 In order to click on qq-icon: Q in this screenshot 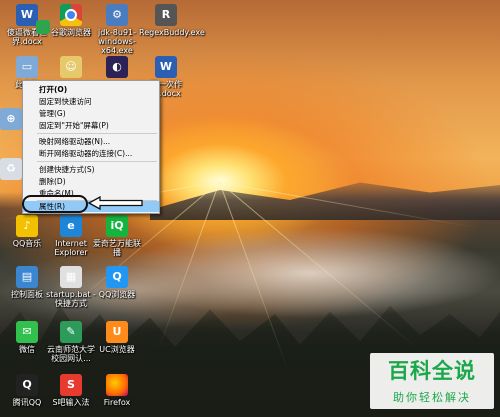, I will do `click(27, 385)`.